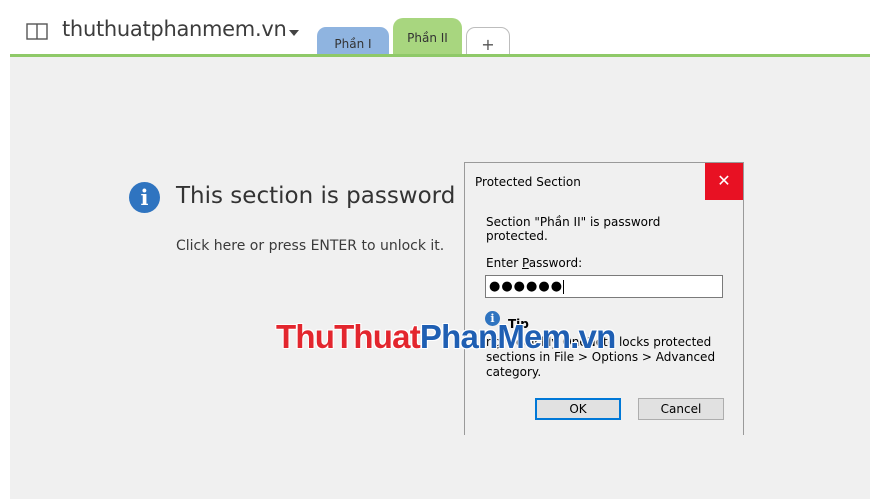 This screenshot has height=499, width=870. Describe the element at coordinates (326, 196) in the screenshot. I see `password-protected-title: This section is password p` at that location.